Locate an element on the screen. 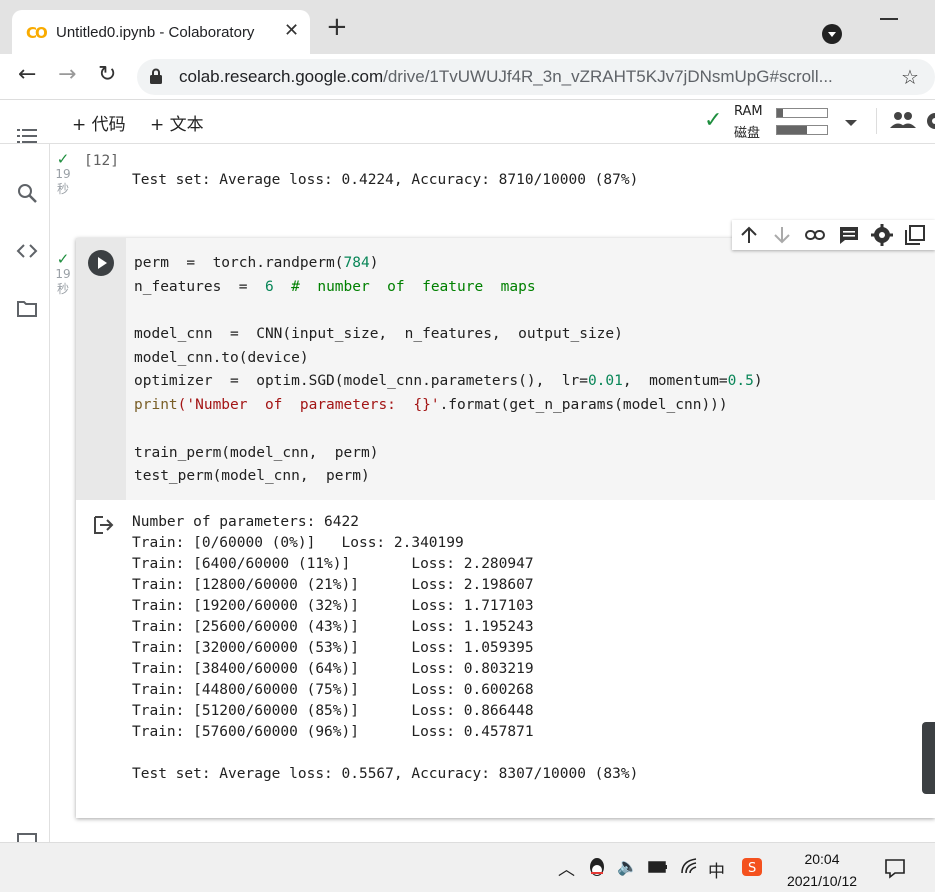  ram-label: RAM is located at coordinates (748, 111).